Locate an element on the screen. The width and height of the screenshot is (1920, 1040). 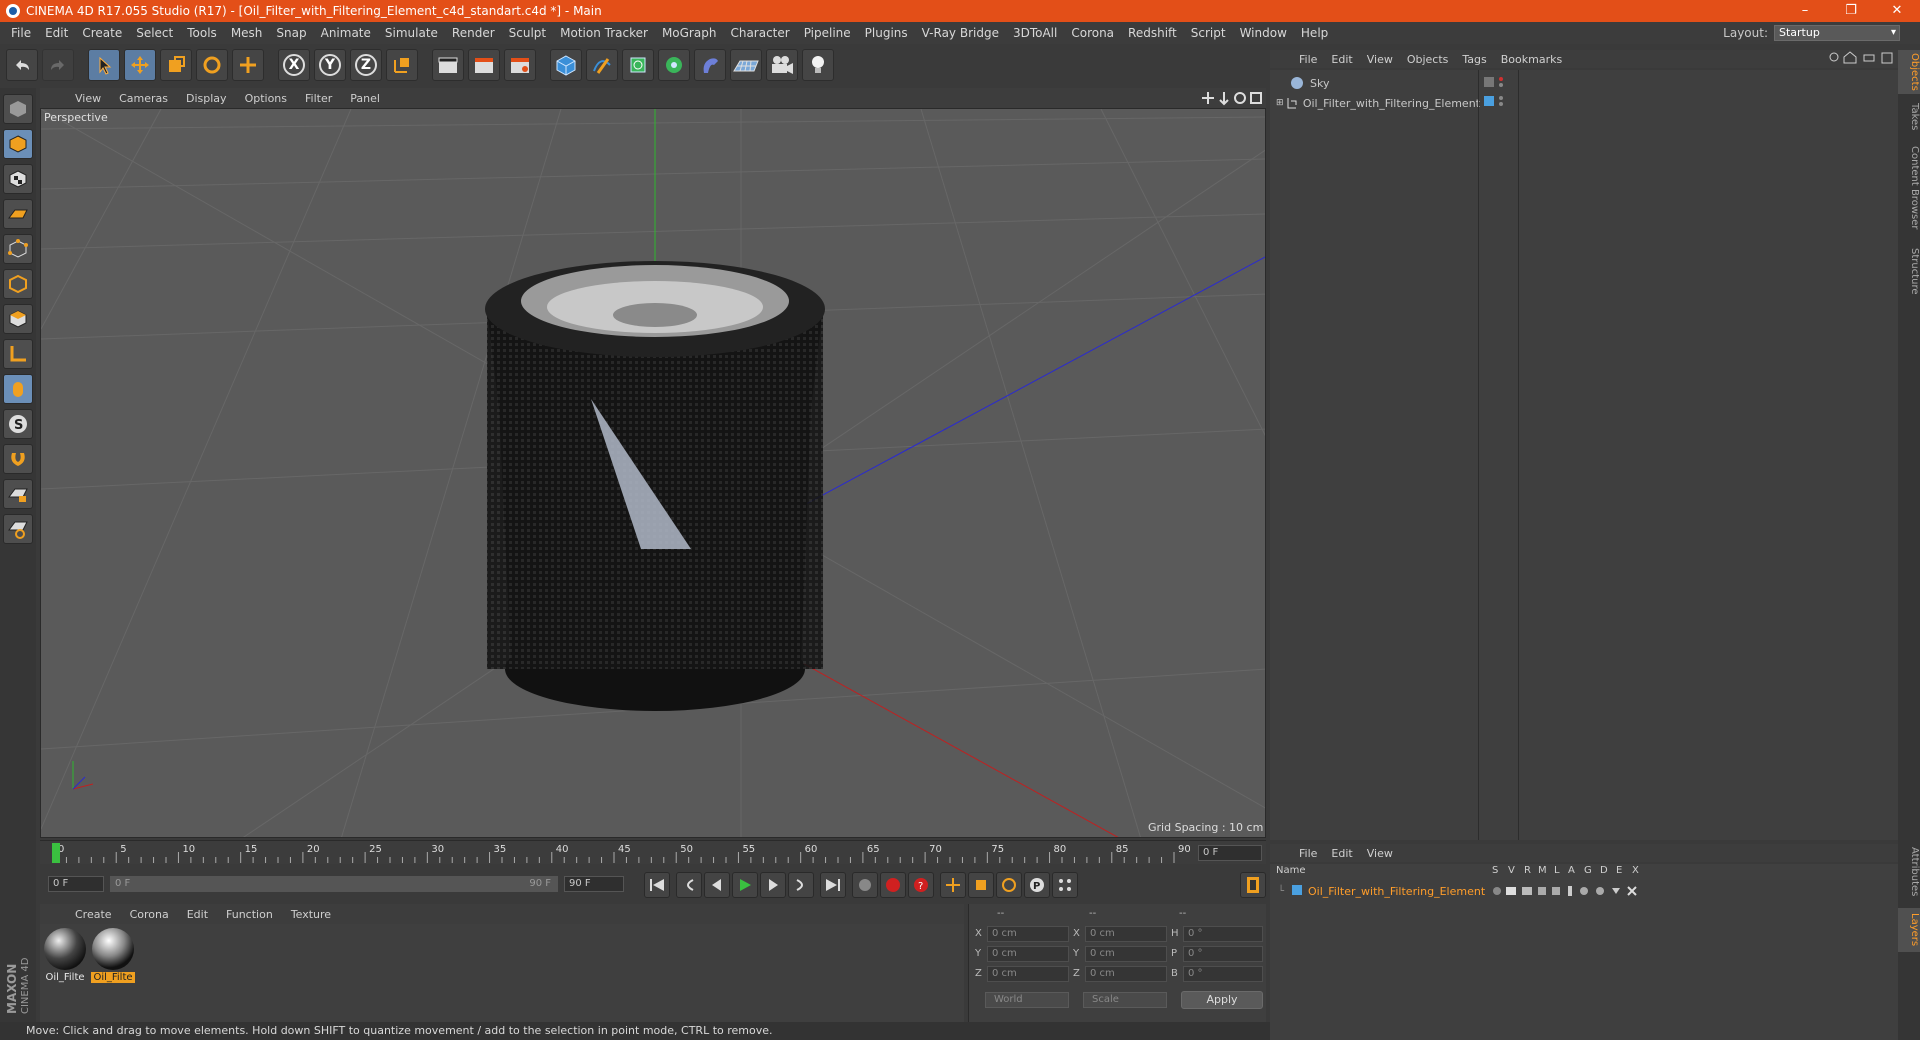
current-frame-field: 0 F is located at coordinates (1230, 853).